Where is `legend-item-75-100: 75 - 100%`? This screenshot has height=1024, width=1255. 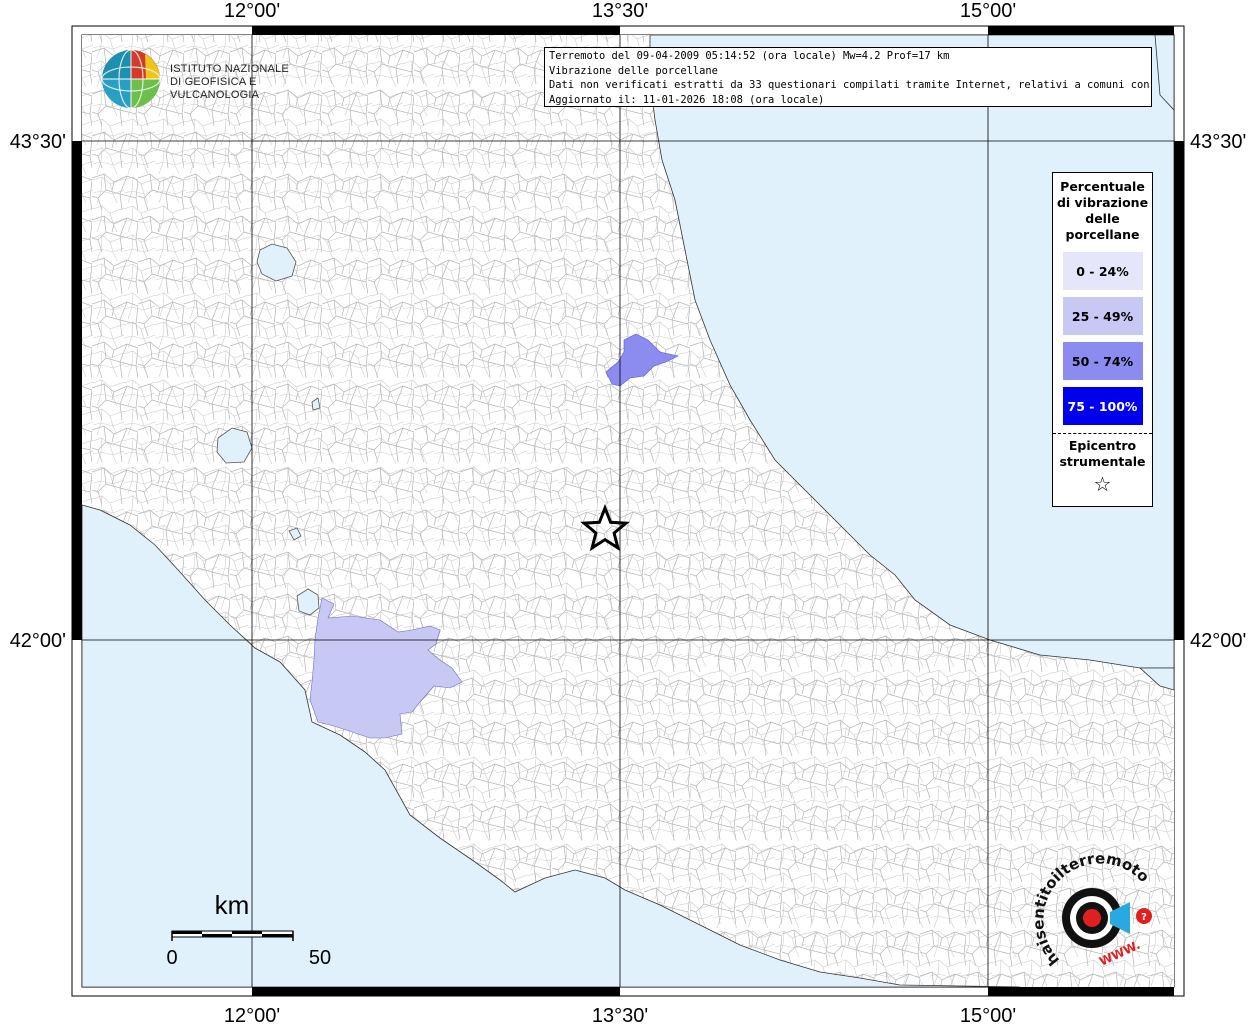 legend-item-75-100: 75 - 100% is located at coordinates (1102, 406).